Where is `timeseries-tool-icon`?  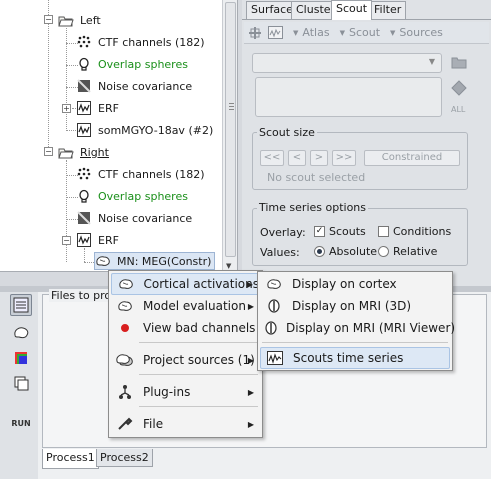 timeseries-tool-icon is located at coordinates (275, 32).